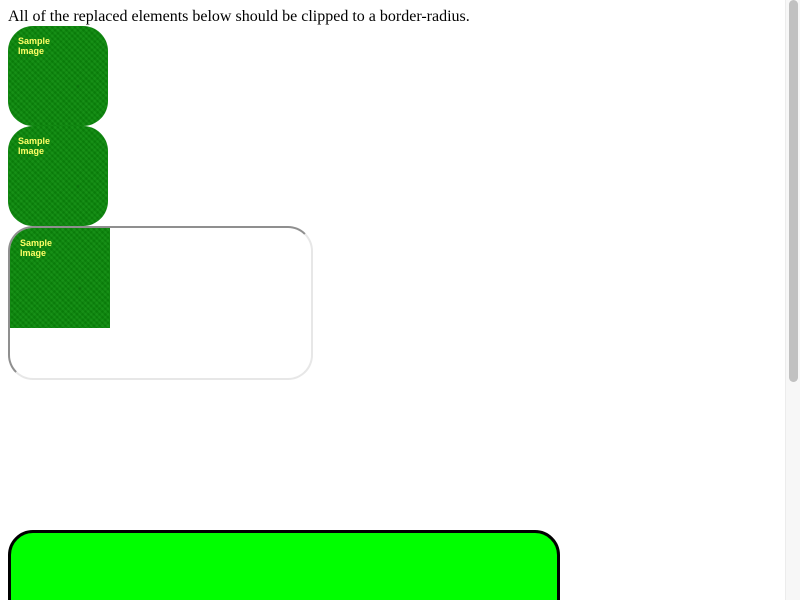 The image size is (800, 600). I want to click on scrollbar-thumb, so click(793, 191).